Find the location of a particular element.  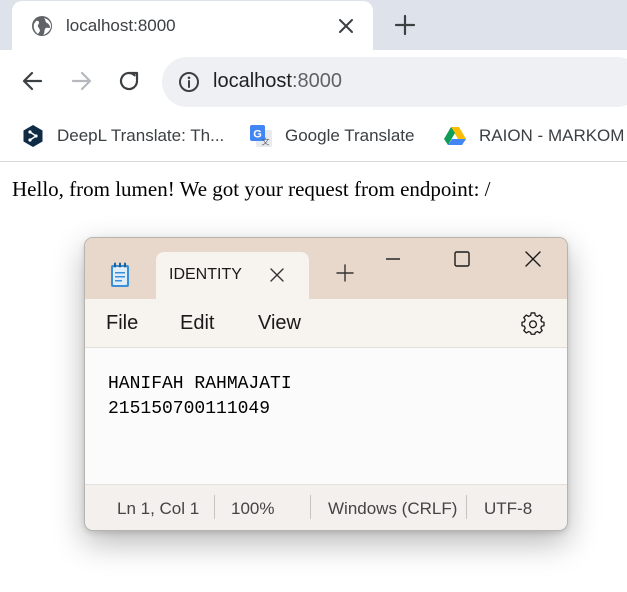

bookmark-label: RAION - MARKOM is located at coordinates (552, 135).